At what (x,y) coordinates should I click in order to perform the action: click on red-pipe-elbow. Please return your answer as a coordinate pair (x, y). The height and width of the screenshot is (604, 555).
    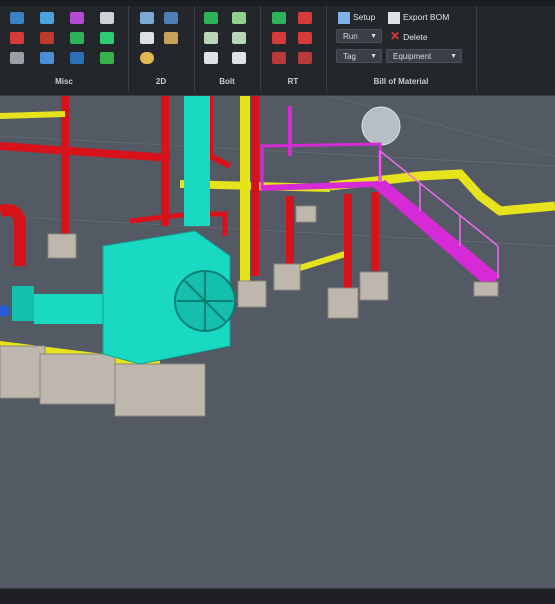
    Looking at the image, I should click on (13, 235).